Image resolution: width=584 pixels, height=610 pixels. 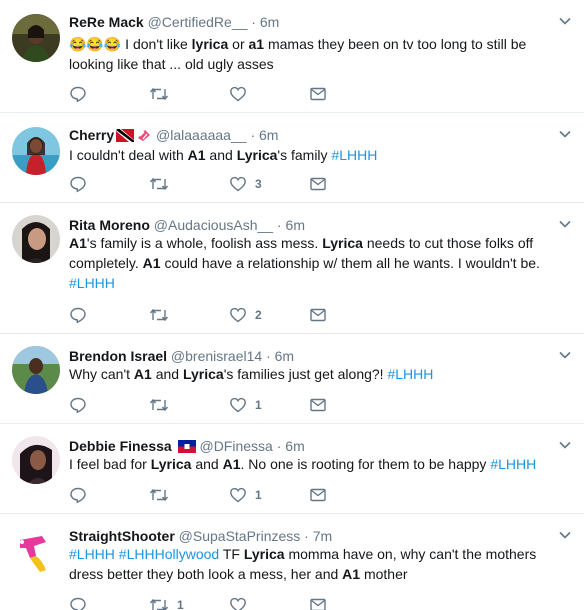 What do you see at coordinates (118, 356) in the screenshot?
I see `display-name: Brendon Israel` at bounding box center [118, 356].